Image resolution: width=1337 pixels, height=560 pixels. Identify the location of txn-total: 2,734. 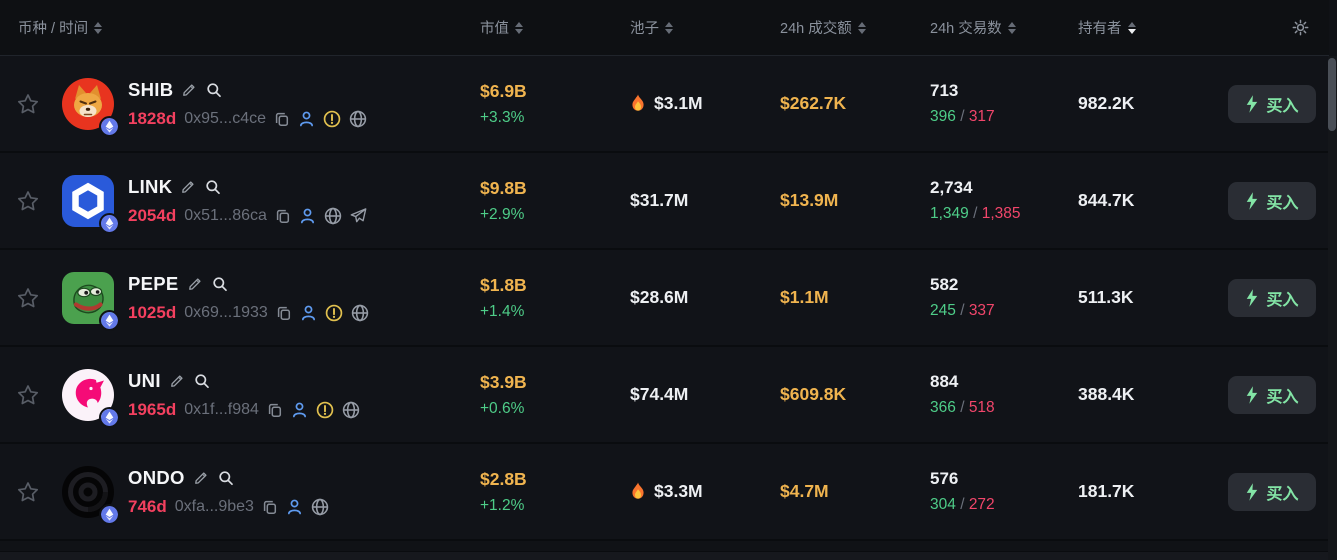
(951, 187).